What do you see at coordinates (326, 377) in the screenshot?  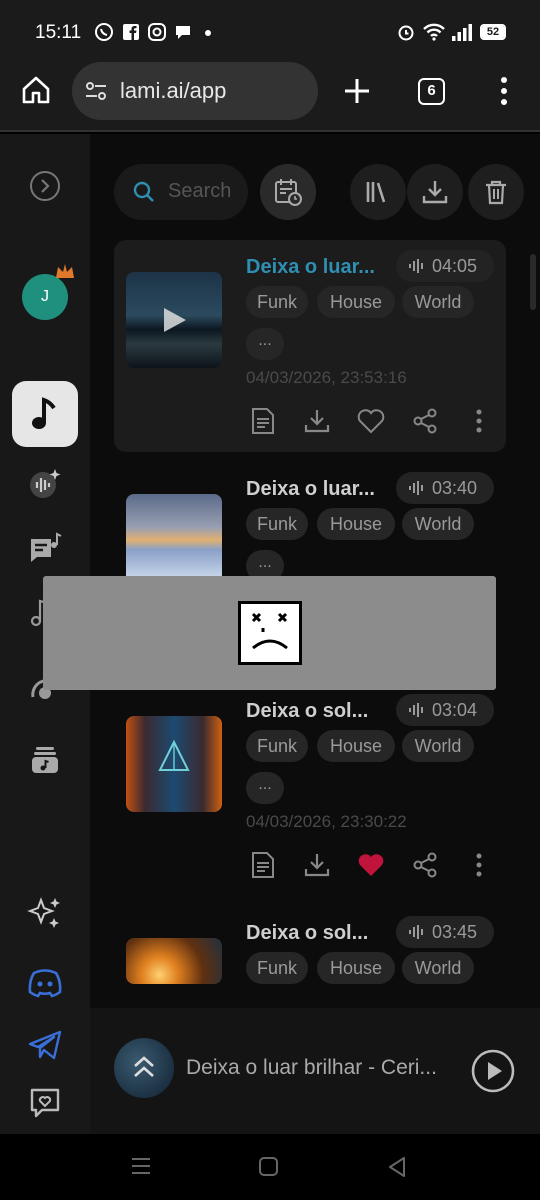 I see `song-date: 04/03/2026, 23:53:16` at bounding box center [326, 377].